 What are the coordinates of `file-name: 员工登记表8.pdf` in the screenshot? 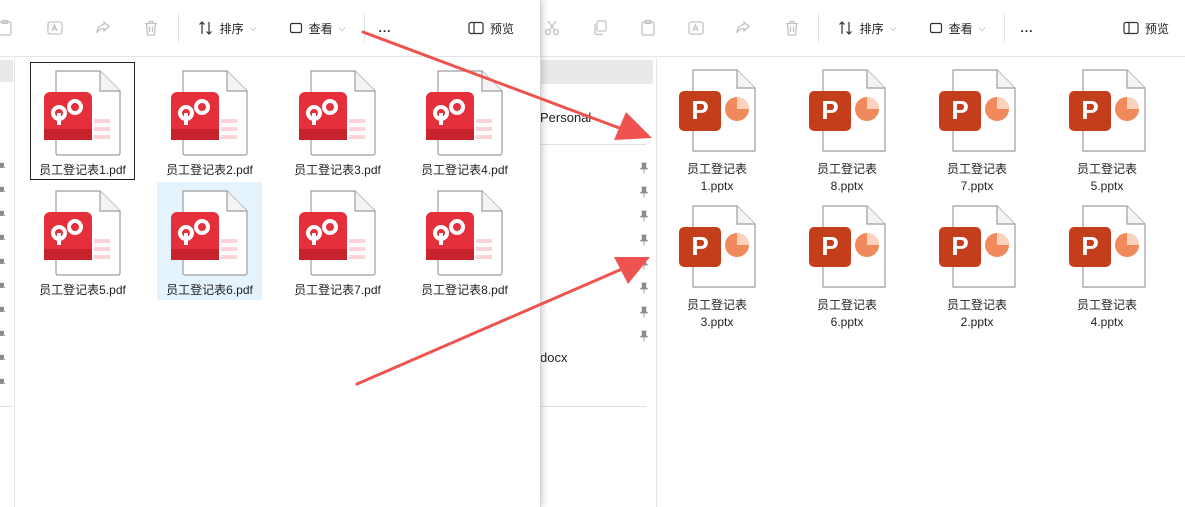 It's located at (464, 290).